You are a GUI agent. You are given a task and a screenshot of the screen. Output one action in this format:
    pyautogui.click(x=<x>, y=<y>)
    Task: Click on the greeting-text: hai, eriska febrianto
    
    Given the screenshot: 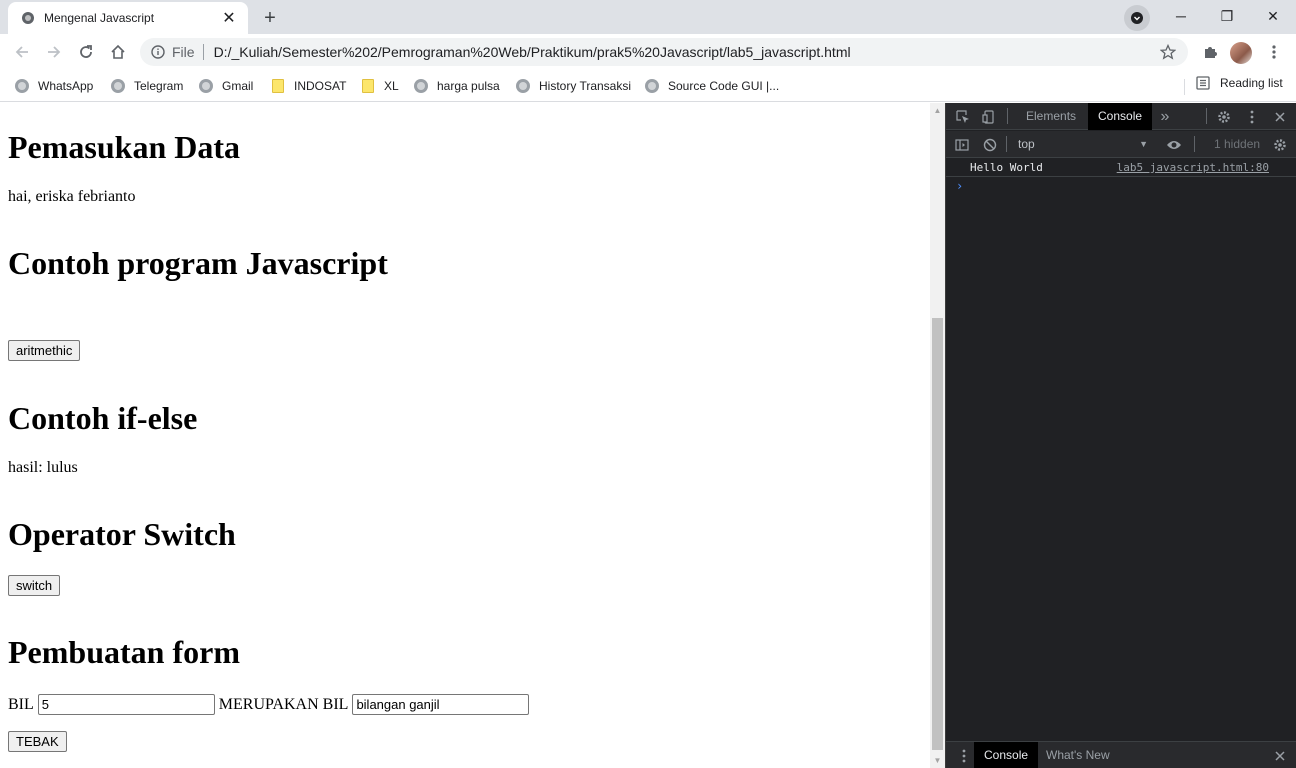 What is the action you would take?
    pyautogui.click(x=72, y=196)
    